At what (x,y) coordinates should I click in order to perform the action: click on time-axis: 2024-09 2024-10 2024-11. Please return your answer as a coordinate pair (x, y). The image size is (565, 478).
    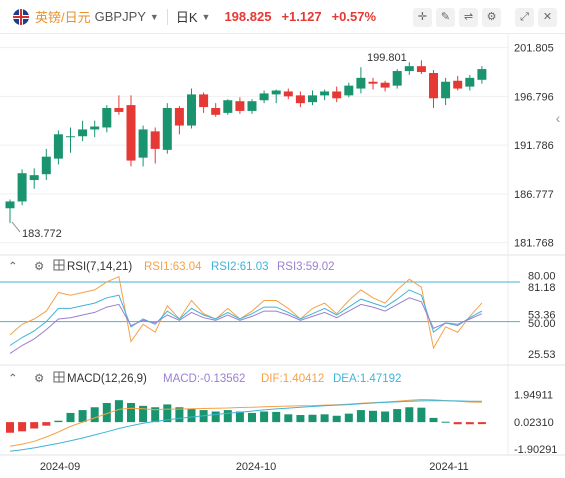
    Looking at the image, I should click on (254, 467).